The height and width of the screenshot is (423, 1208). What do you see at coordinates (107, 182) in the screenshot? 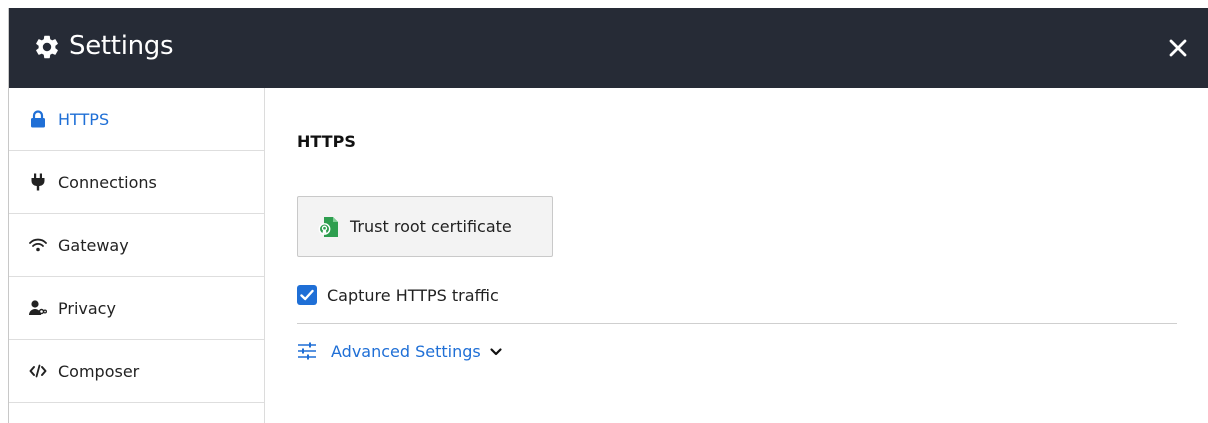
I see `sidebar-item-label: Connections` at bounding box center [107, 182].